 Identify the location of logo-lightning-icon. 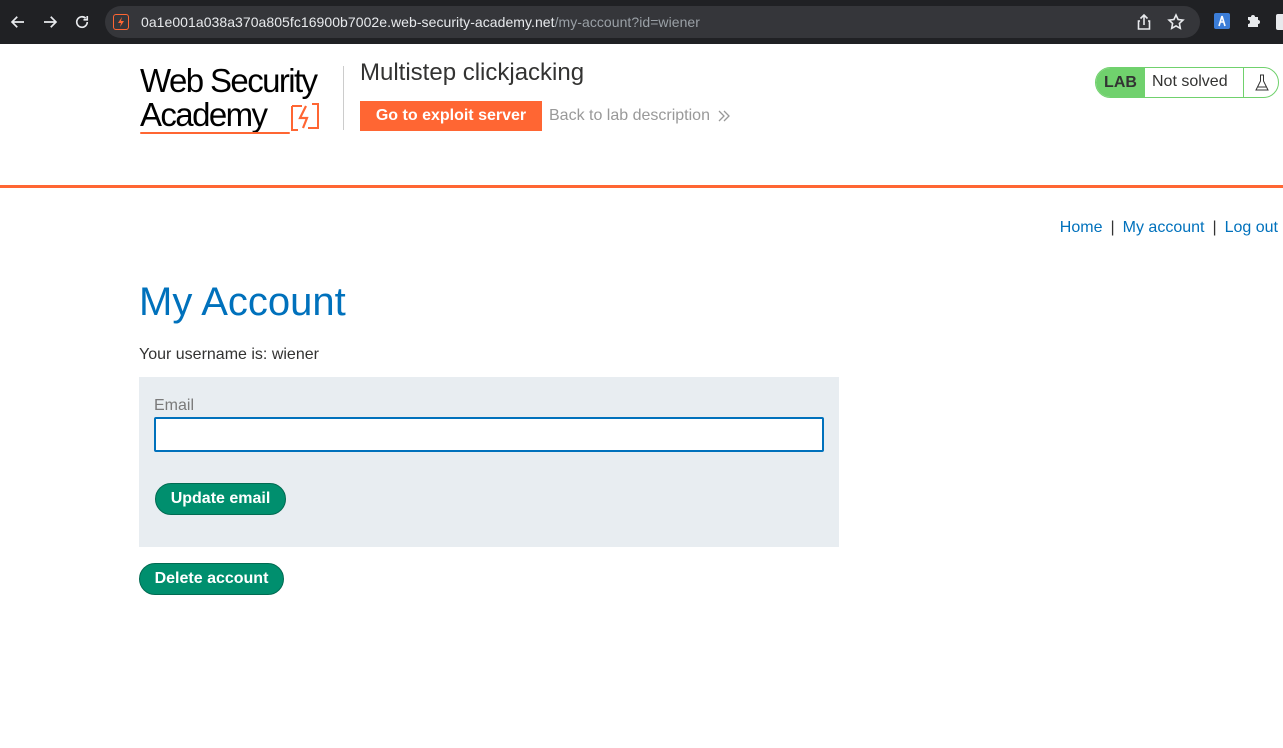
(305, 117).